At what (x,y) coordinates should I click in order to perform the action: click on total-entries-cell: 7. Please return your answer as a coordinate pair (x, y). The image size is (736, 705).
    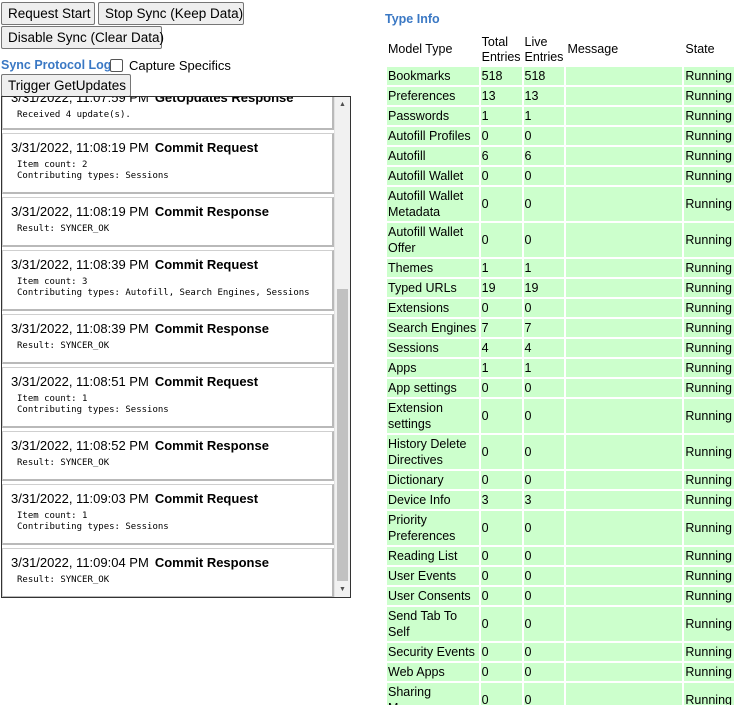
    Looking at the image, I should click on (501, 328).